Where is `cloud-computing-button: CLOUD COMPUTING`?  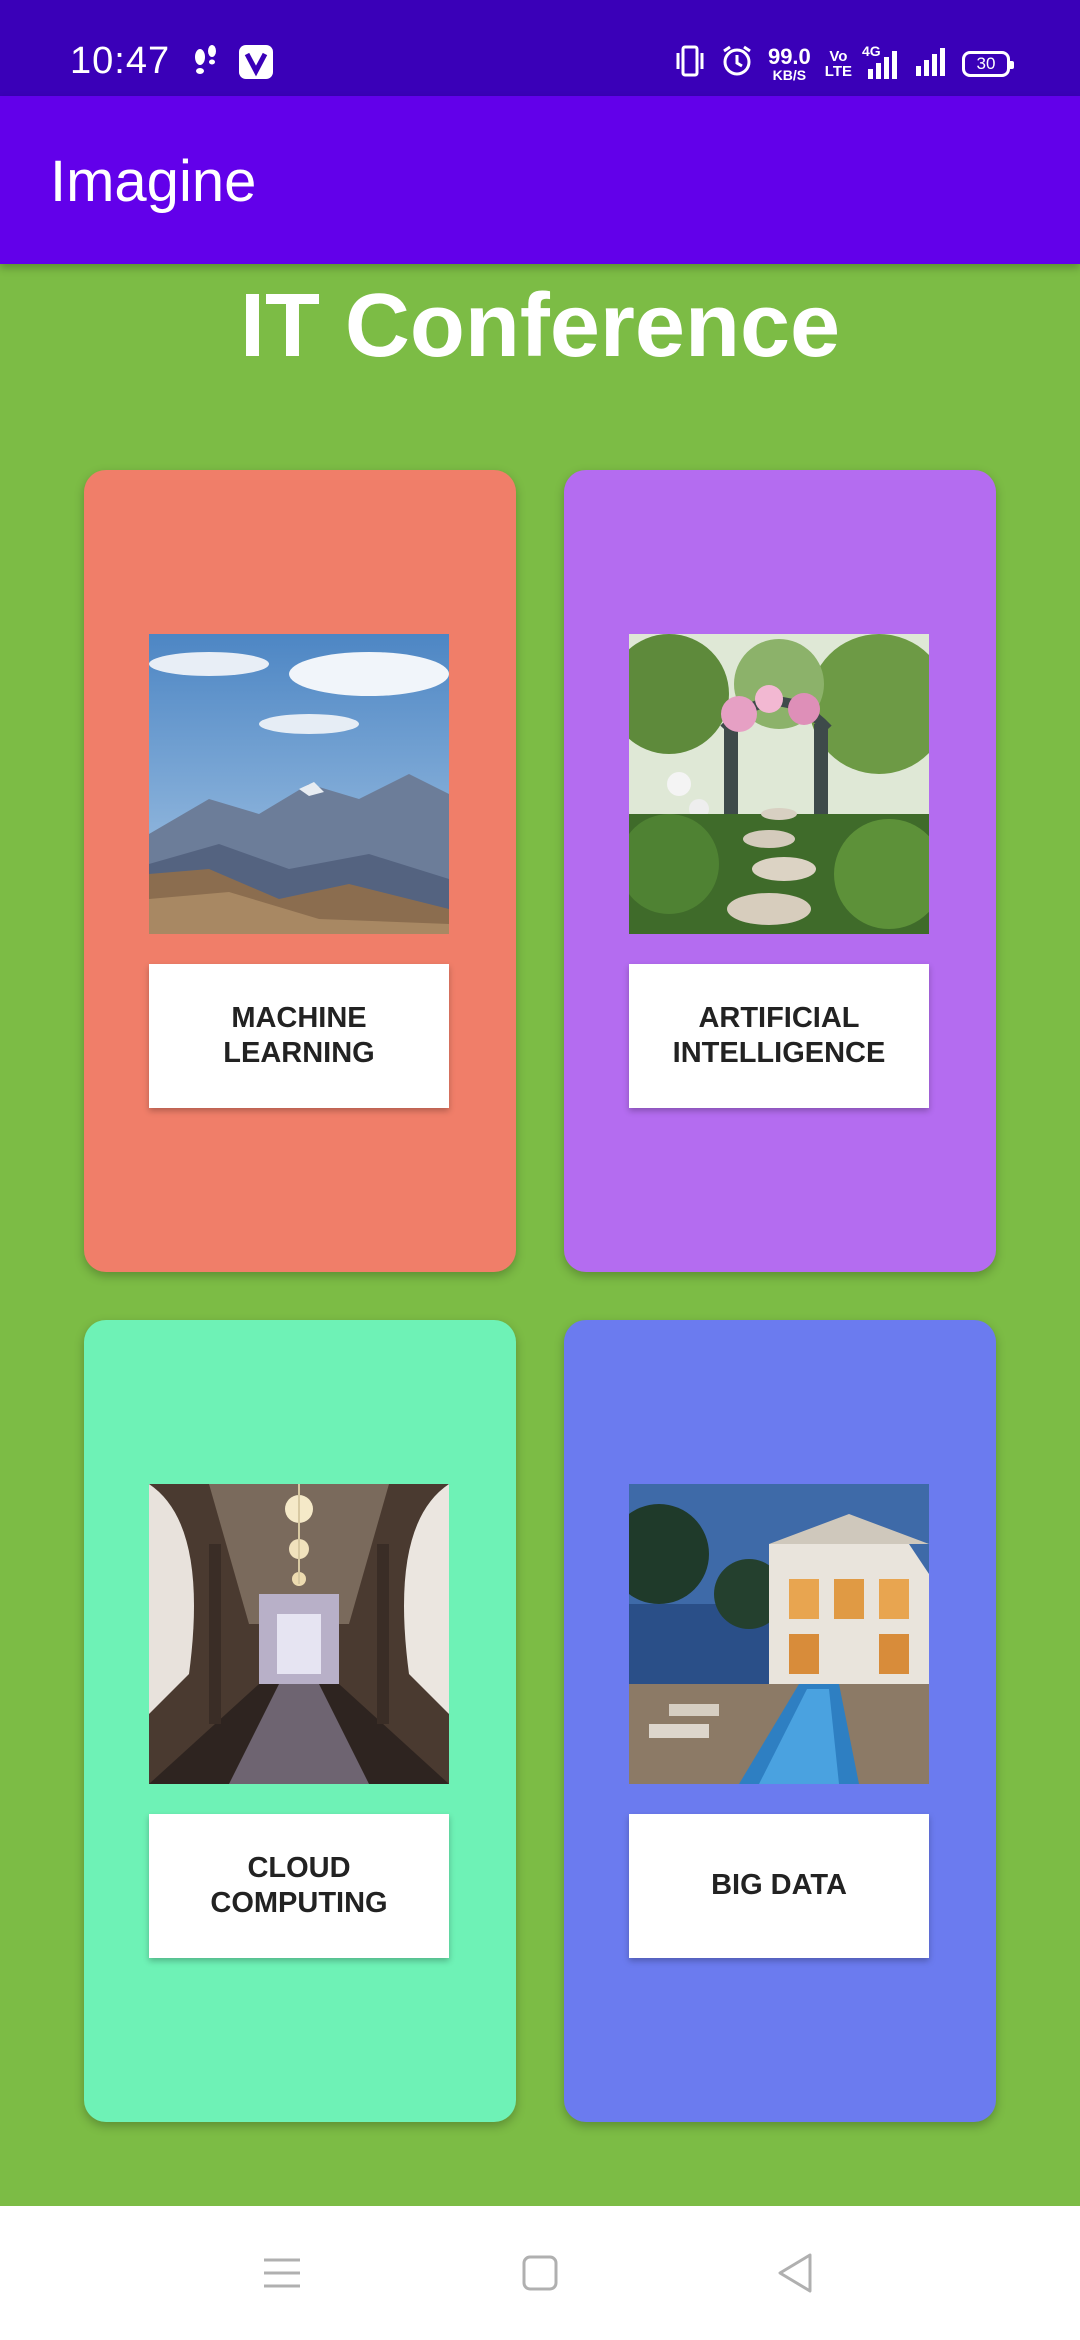
cloud-computing-button: CLOUD COMPUTING is located at coordinates (299, 1886).